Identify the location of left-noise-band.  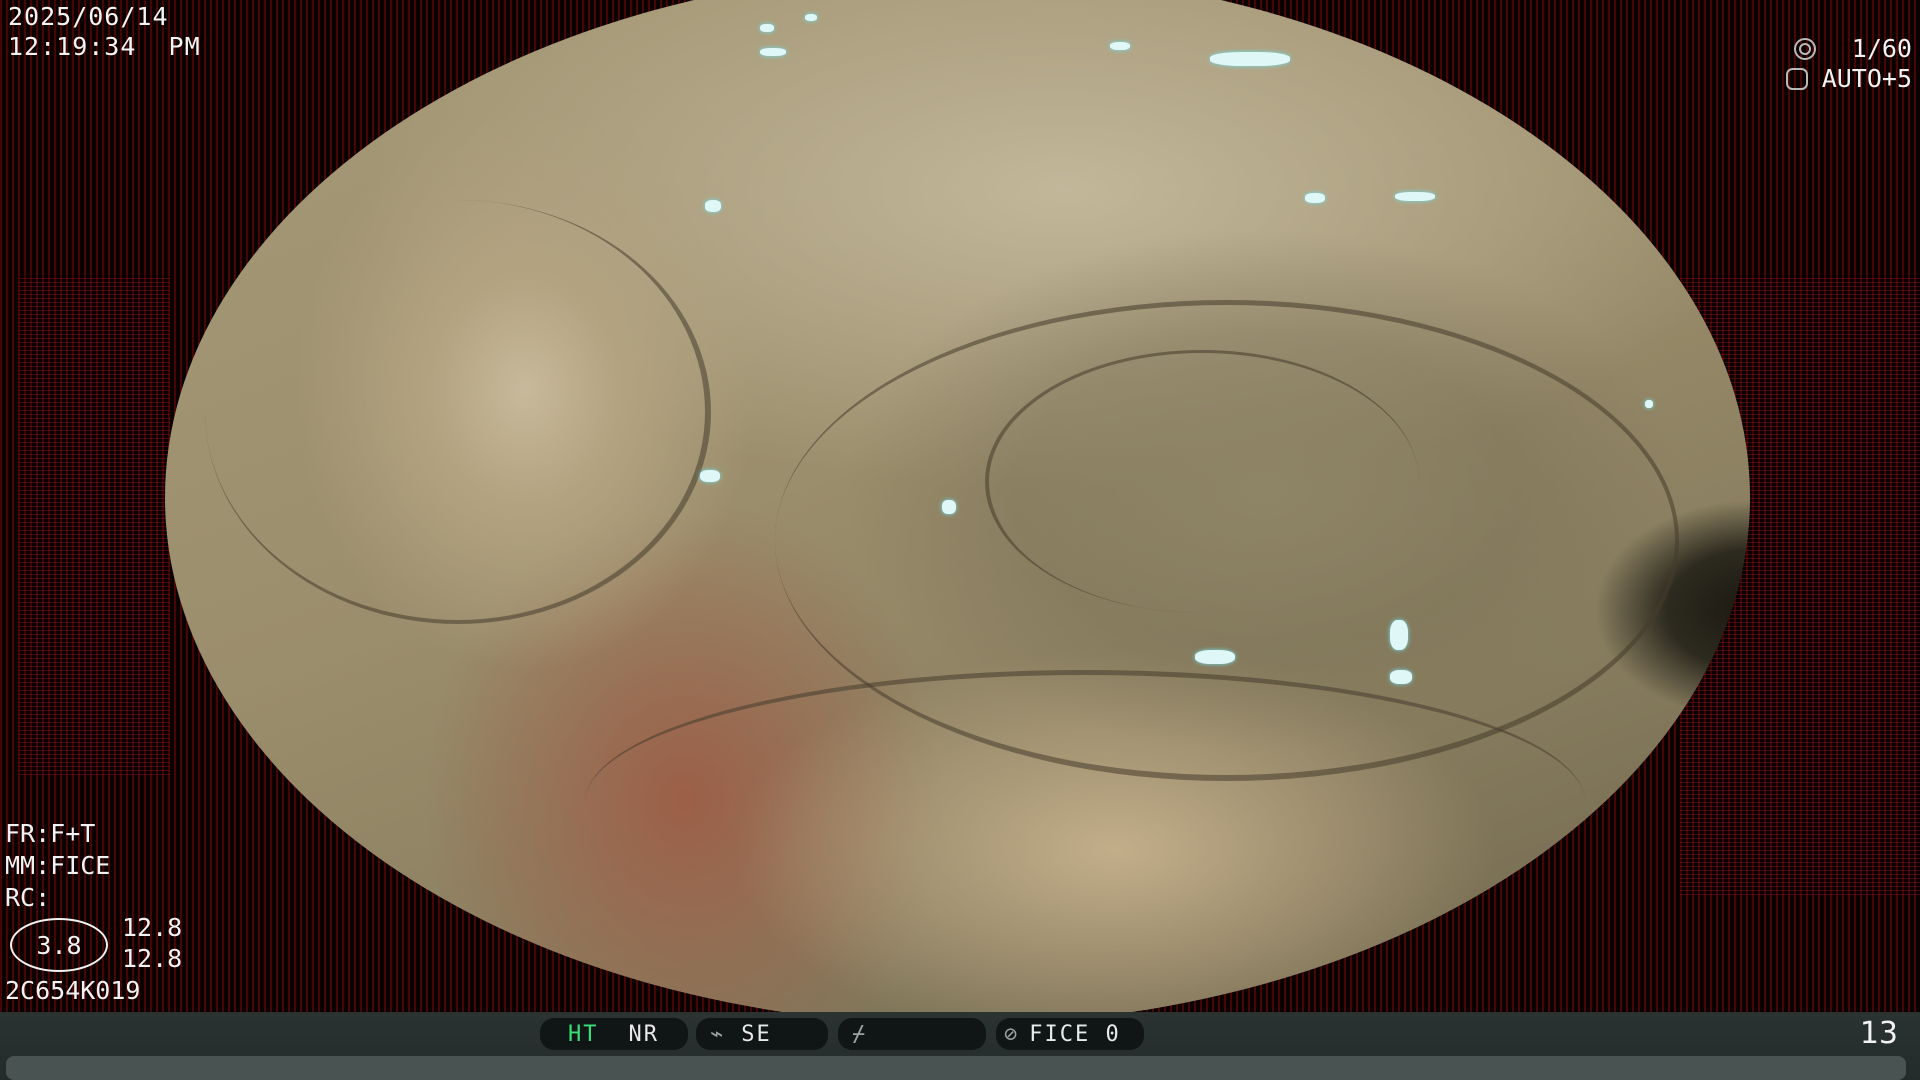
(95, 525).